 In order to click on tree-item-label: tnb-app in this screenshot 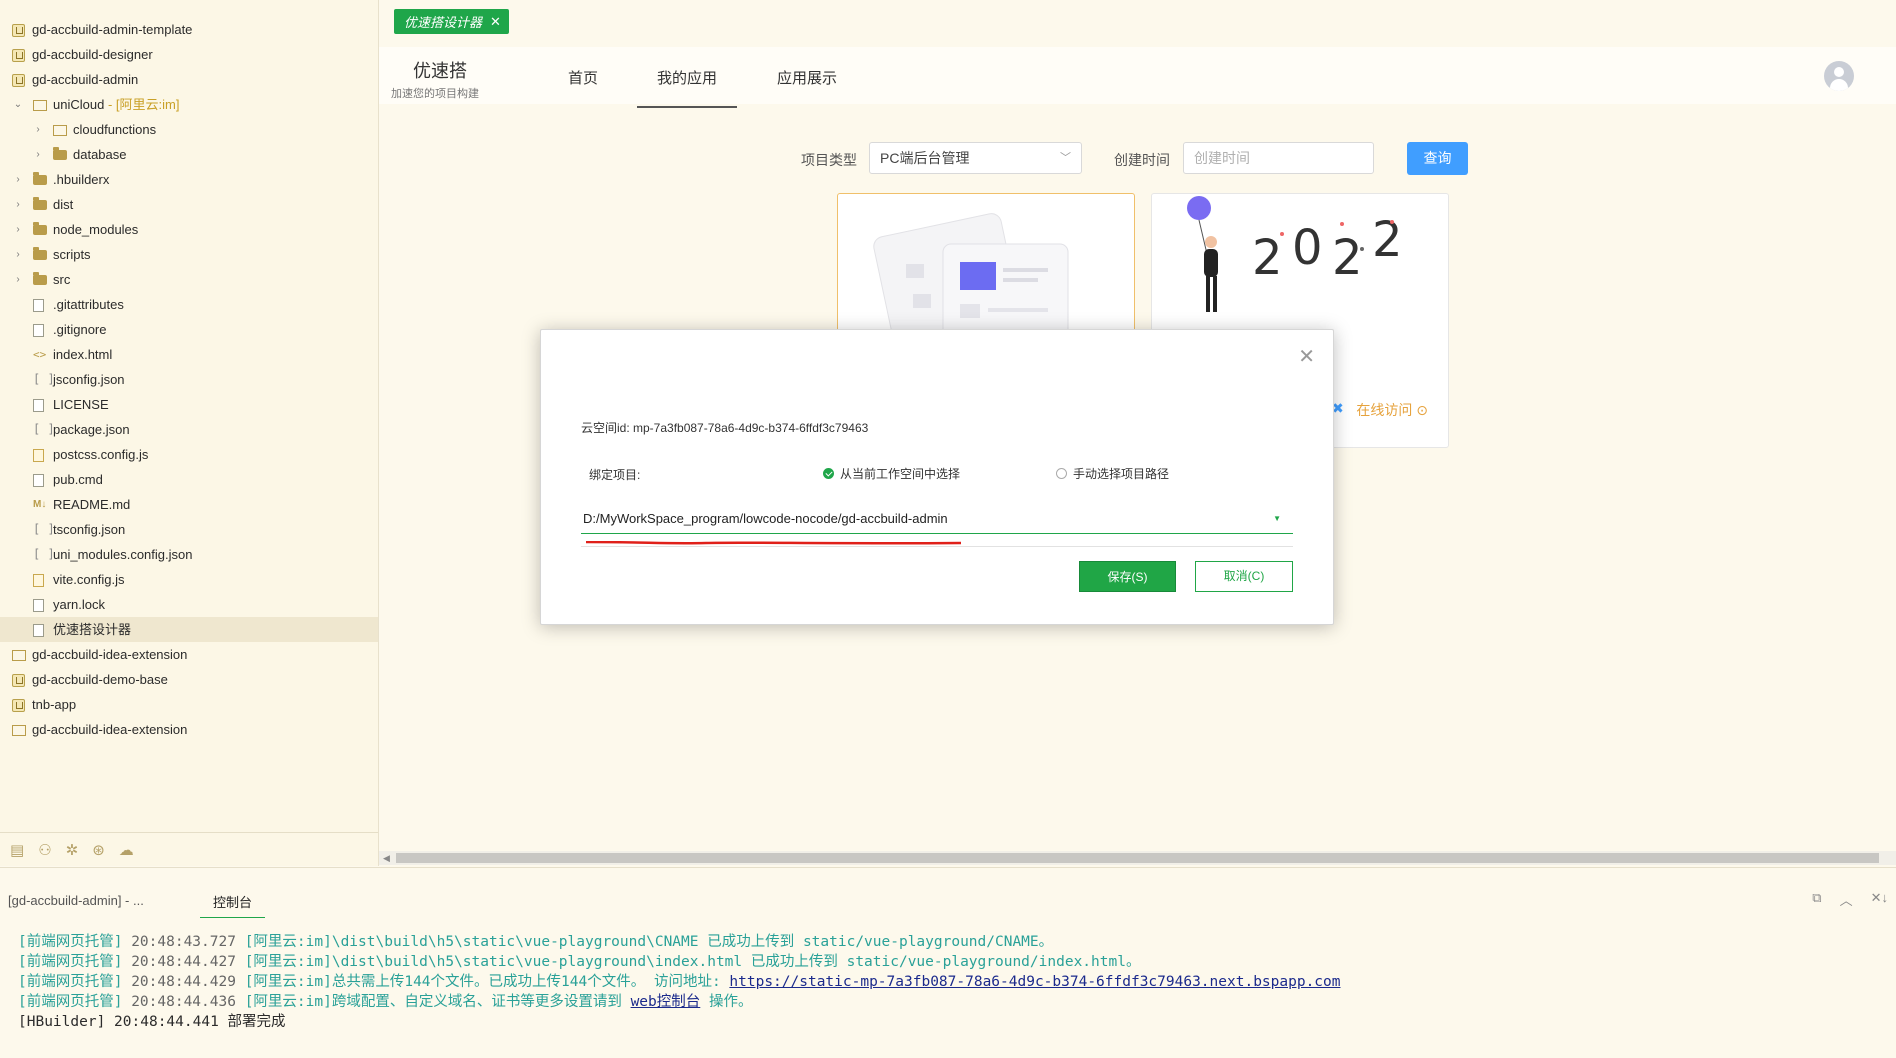, I will do `click(54, 704)`.